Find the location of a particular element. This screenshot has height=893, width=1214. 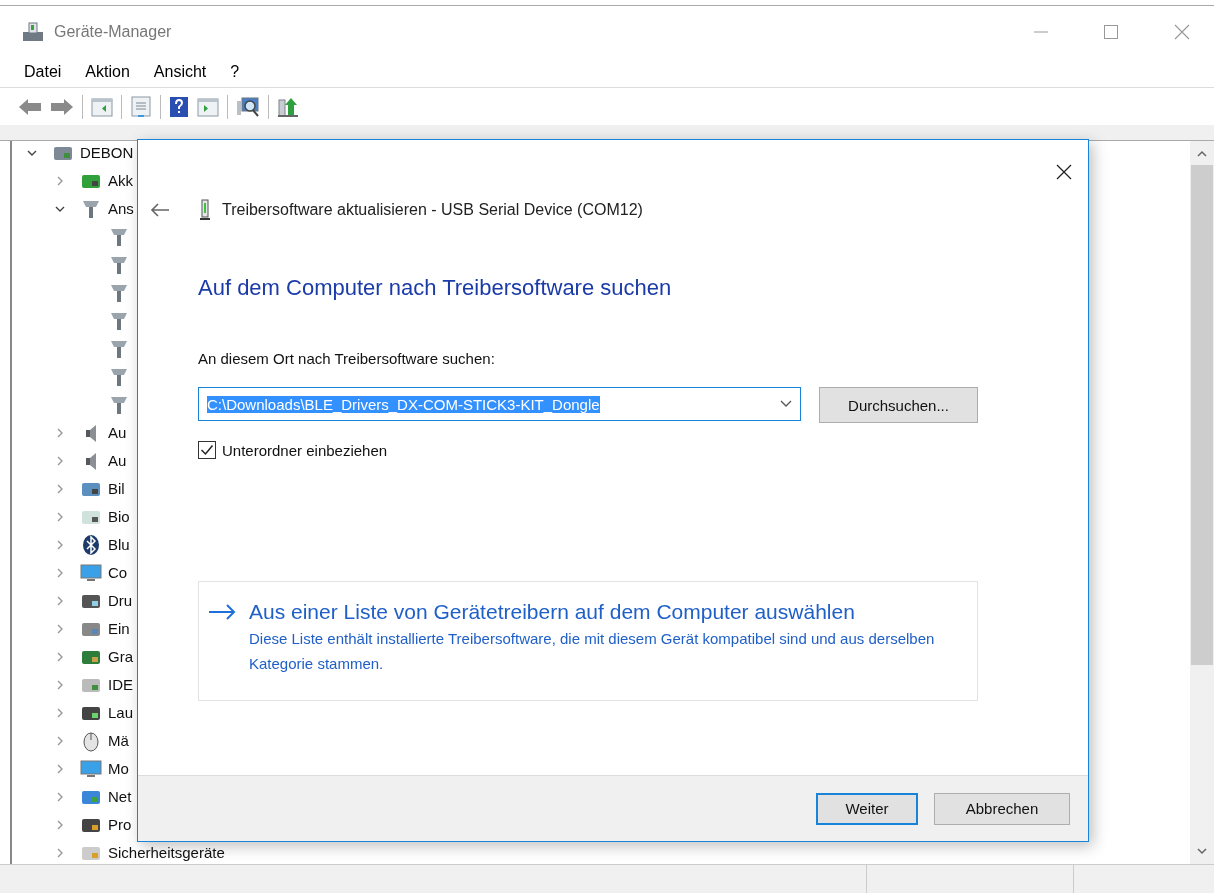

option-card: Aus einer Liste von Gerätetreibern auf dem Computer auswählen Diese Liste enthält installierte Treibersoftware, die mit diesem Gerät kompatibel sind und aus derselben Kategorie stammen. is located at coordinates (588, 641).